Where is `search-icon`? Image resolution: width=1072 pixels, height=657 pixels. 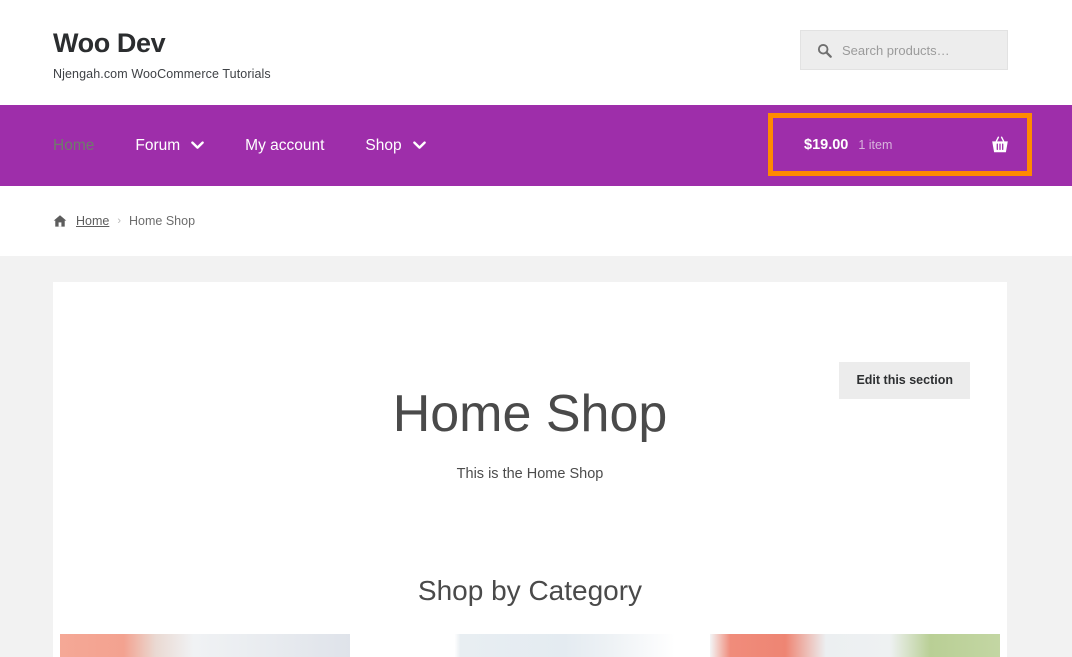 search-icon is located at coordinates (824, 50).